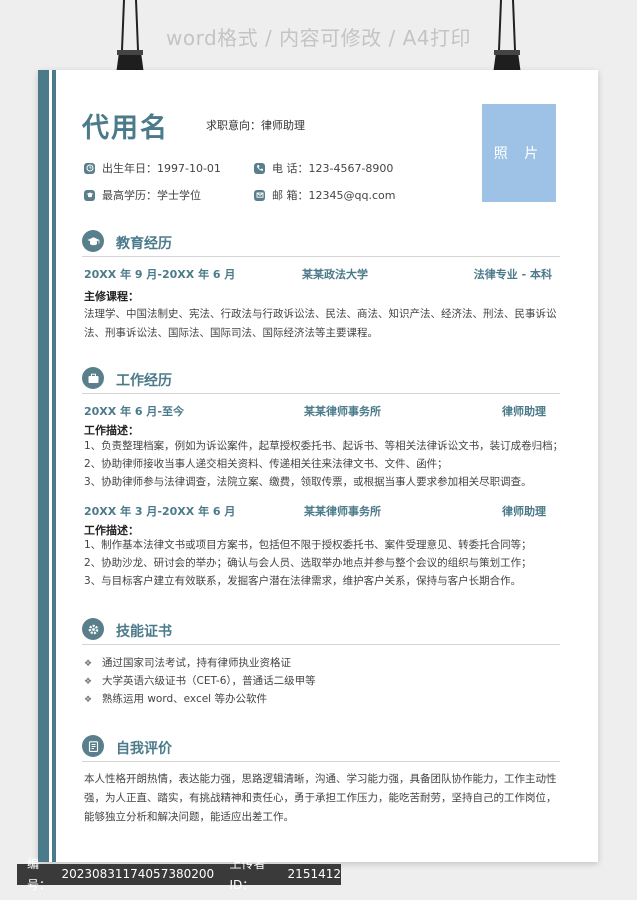 This screenshot has width=637, height=900. What do you see at coordinates (134, 411) in the screenshot?
I see `job-date: 20XX 年 6 月-至今` at bounding box center [134, 411].